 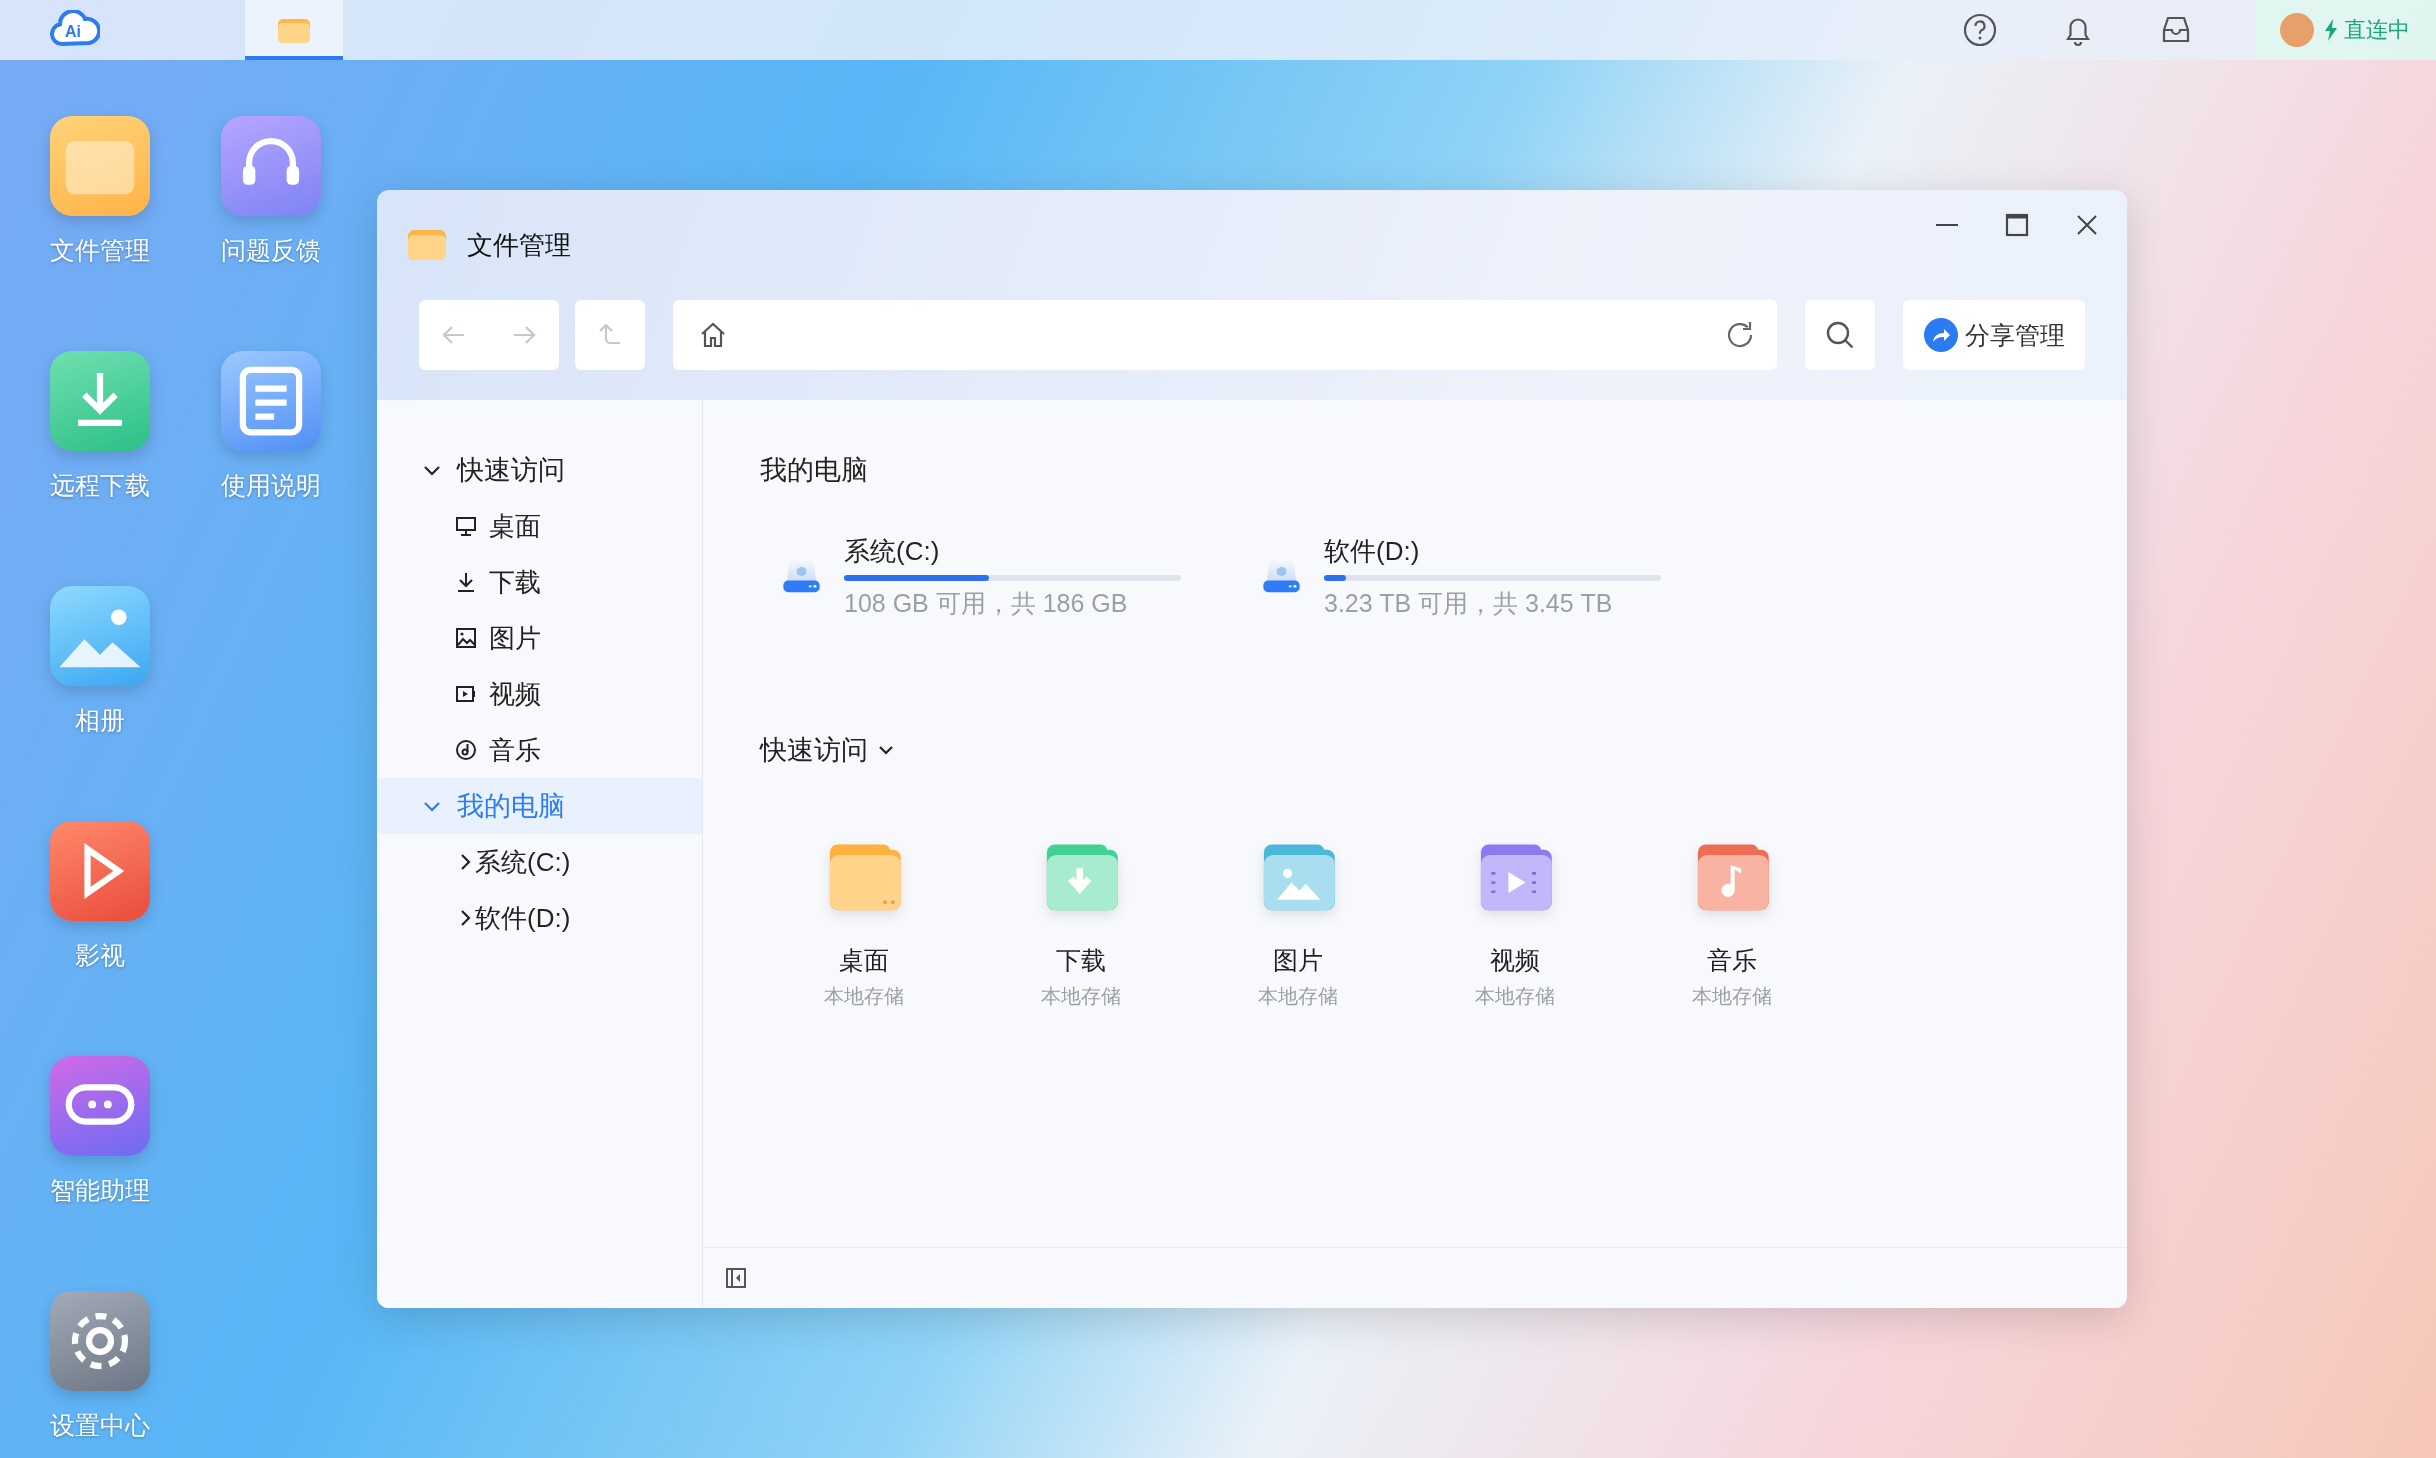 What do you see at coordinates (100, 636) in the screenshot?
I see `landscape-photo-icon` at bounding box center [100, 636].